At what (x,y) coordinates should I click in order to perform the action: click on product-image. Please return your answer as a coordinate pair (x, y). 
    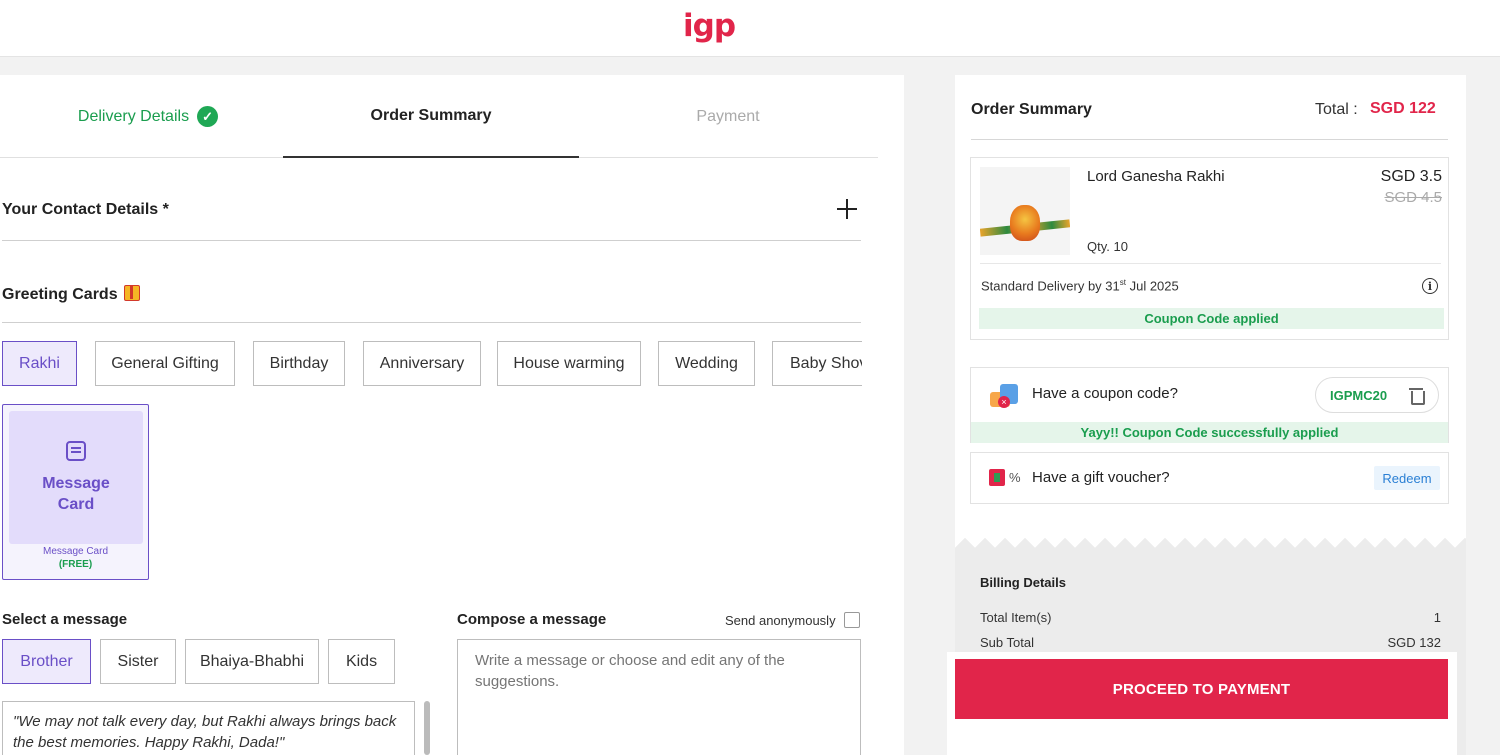
    Looking at the image, I should click on (1025, 211).